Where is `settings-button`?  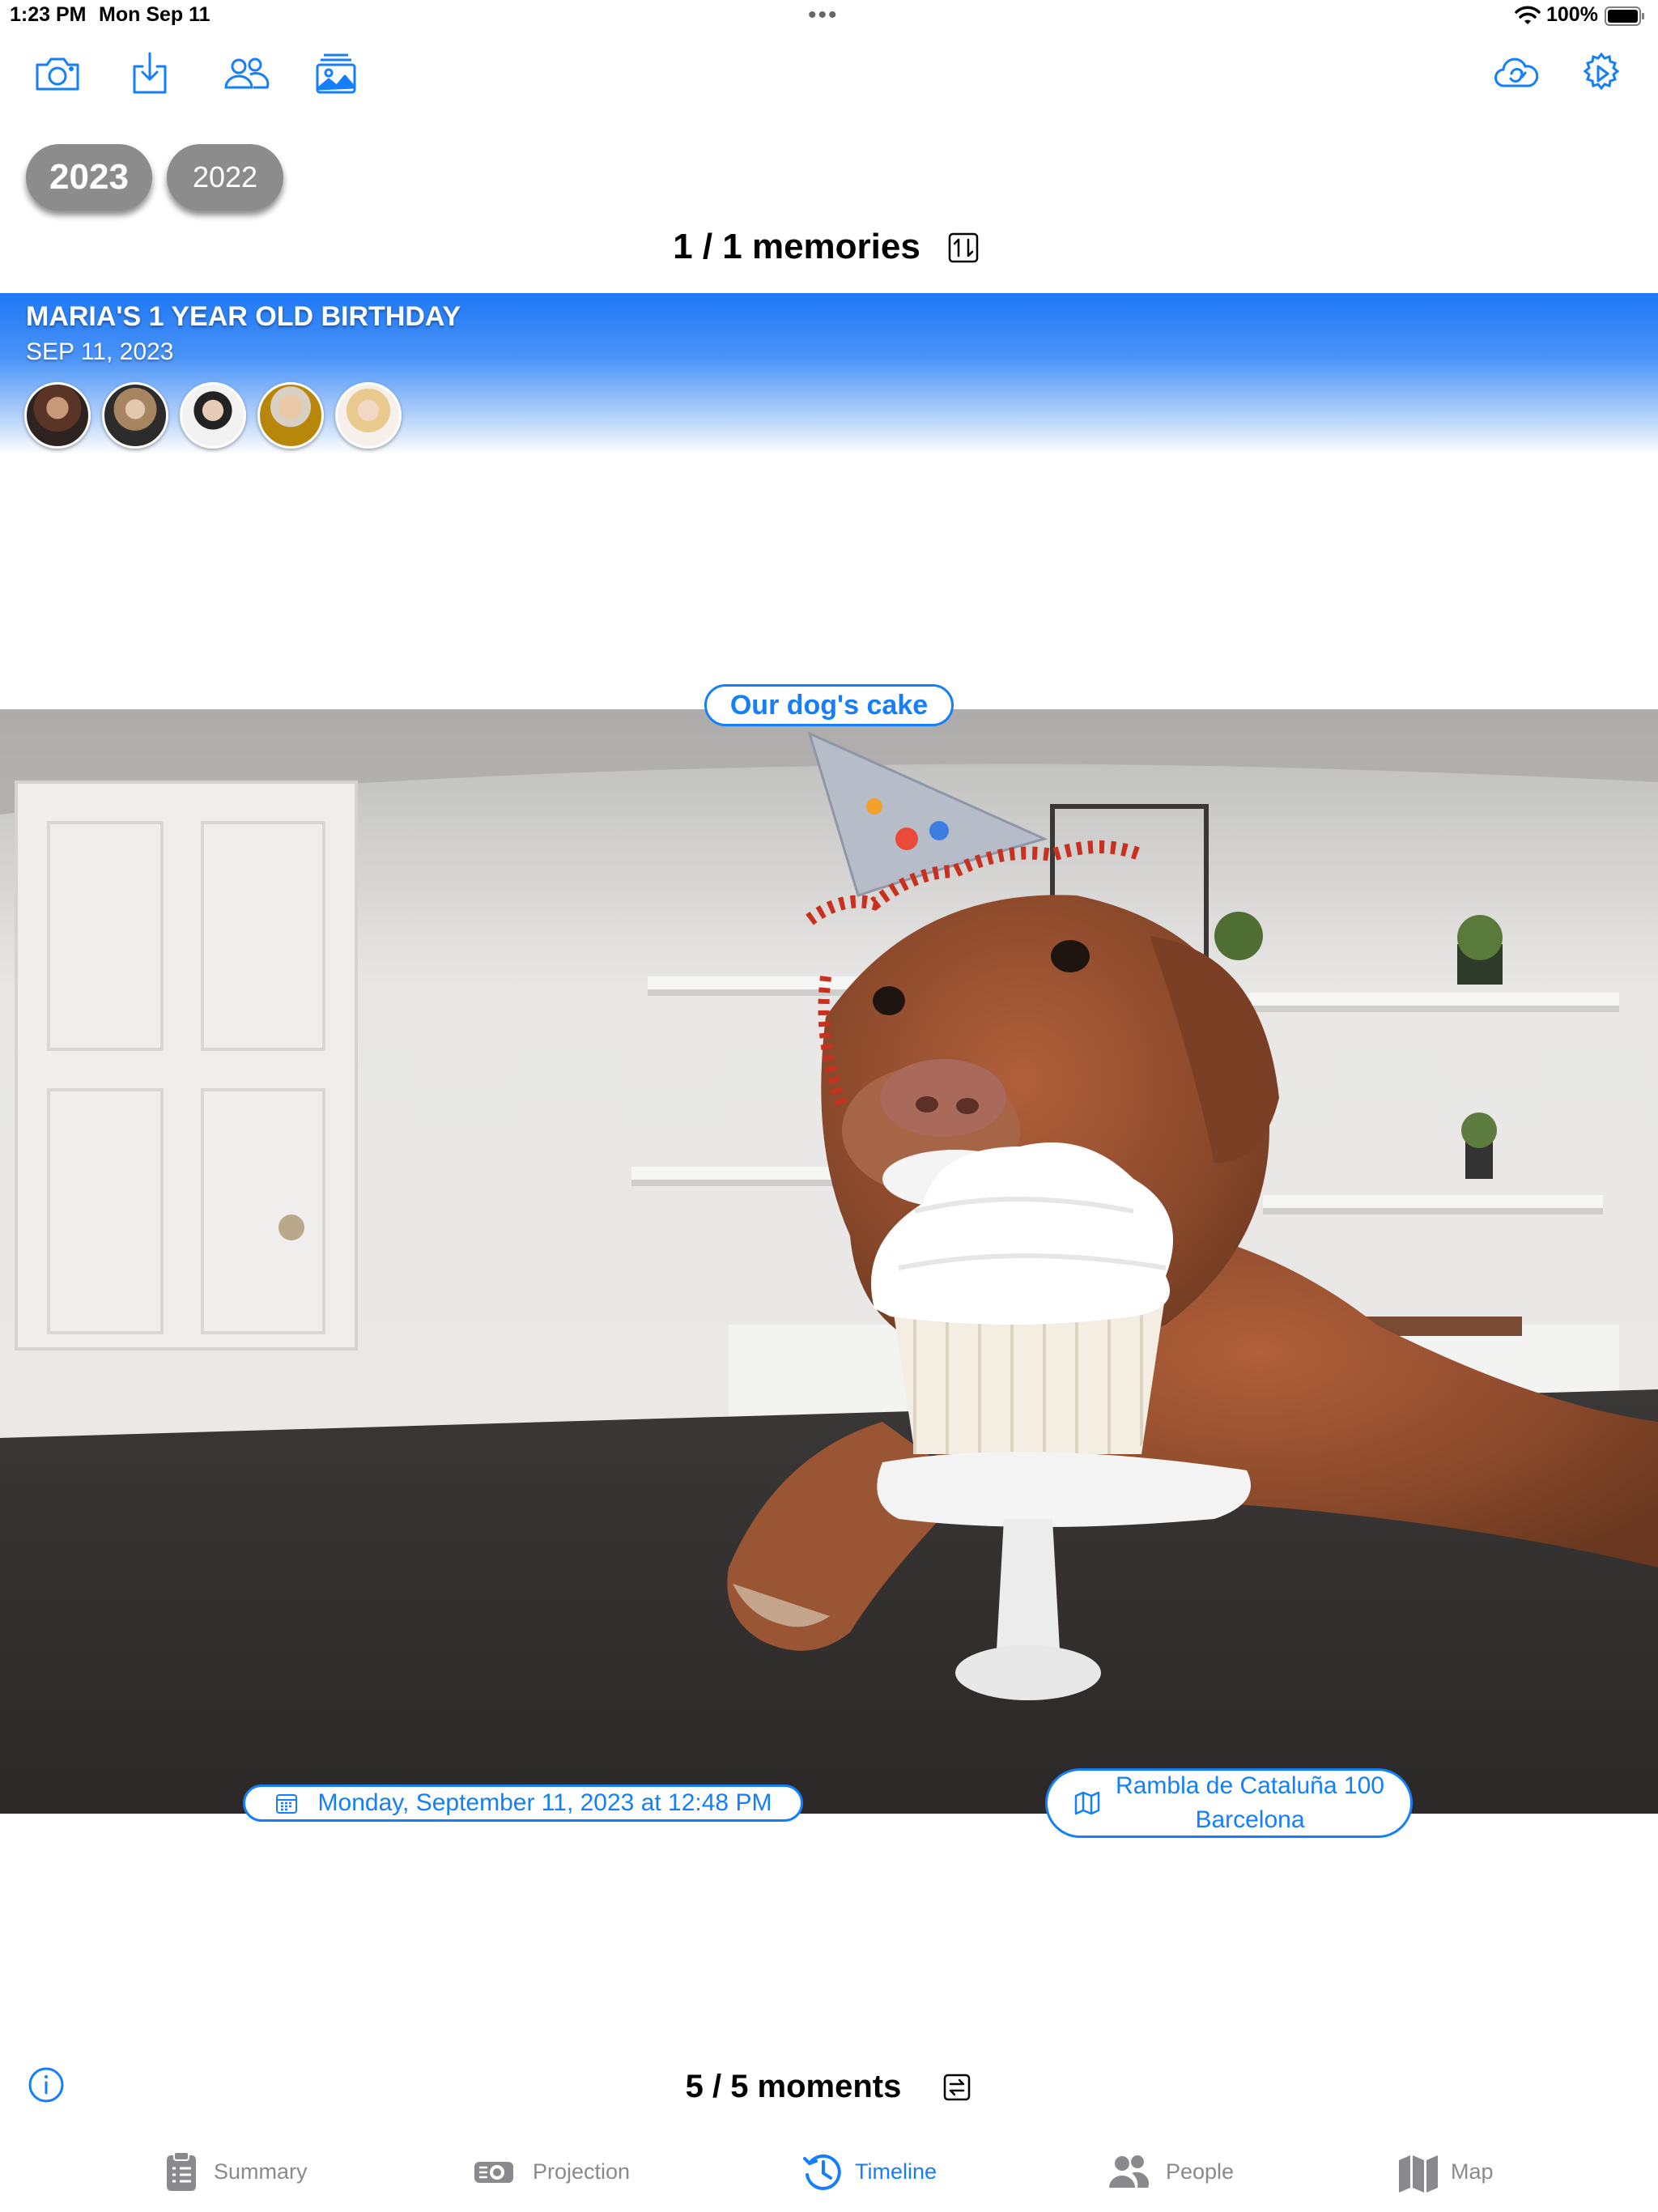 settings-button is located at coordinates (1601, 74).